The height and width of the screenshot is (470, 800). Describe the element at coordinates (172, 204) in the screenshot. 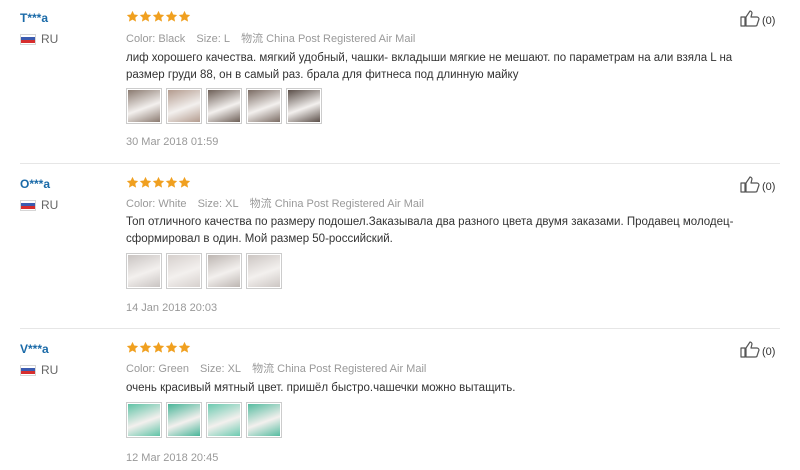

I see `color-value: White` at that location.